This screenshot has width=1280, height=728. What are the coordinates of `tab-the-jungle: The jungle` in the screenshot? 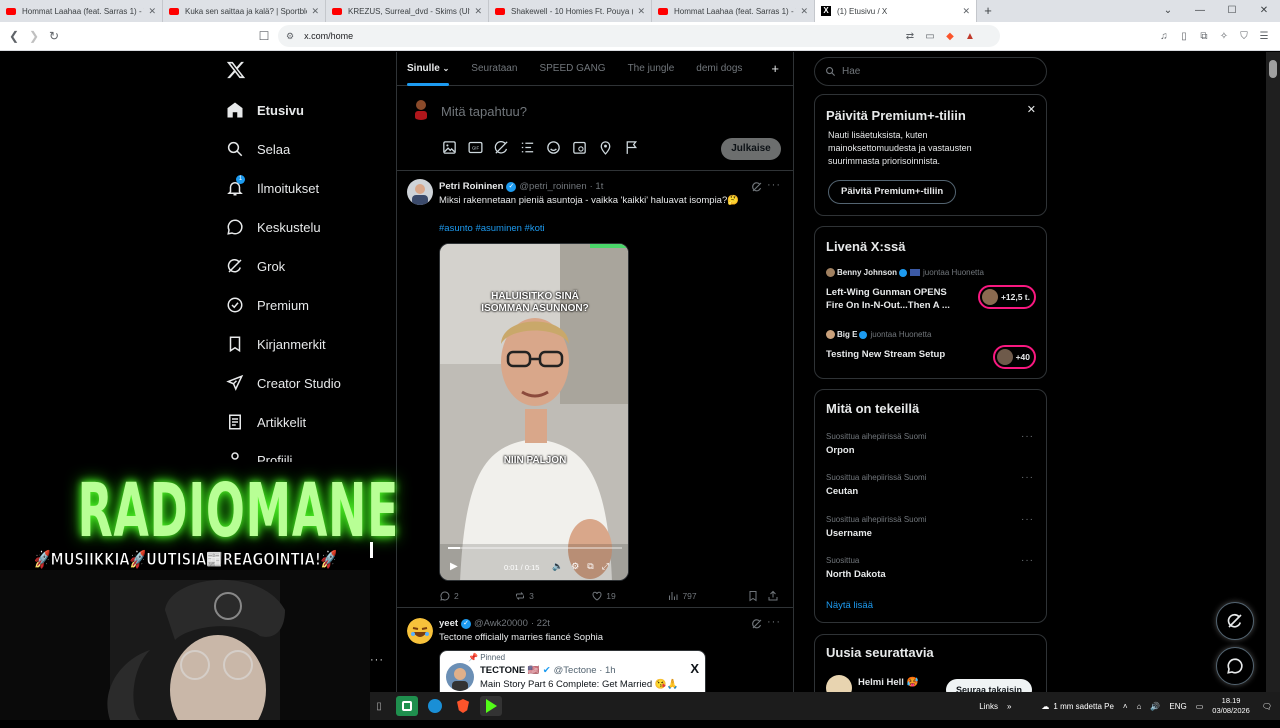 It's located at (651, 69).